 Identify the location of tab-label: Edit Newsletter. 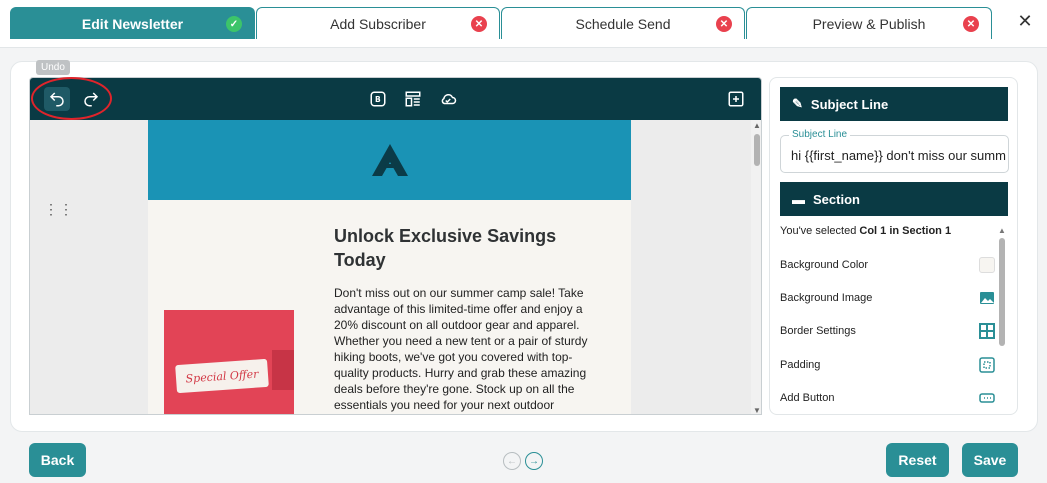
(132, 23).